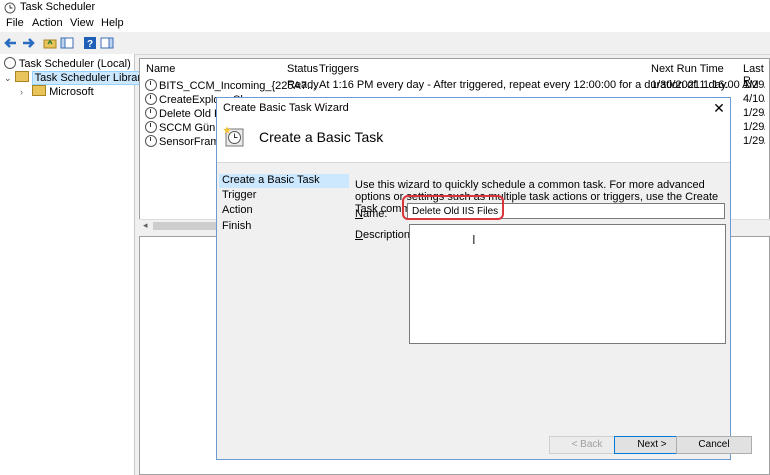 This screenshot has width=770, height=475. Describe the element at coordinates (284, 211) in the screenshot. I see `step-action: Action` at that location.